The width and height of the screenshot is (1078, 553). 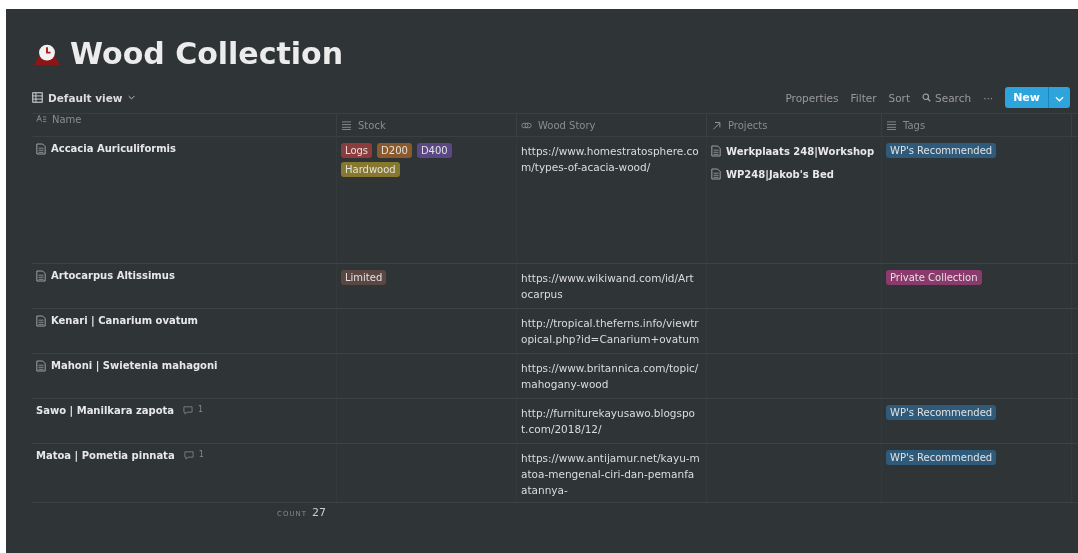 What do you see at coordinates (434, 150) in the screenshot?
I see `stock-tag: D400` at bounding box center [434, 150].